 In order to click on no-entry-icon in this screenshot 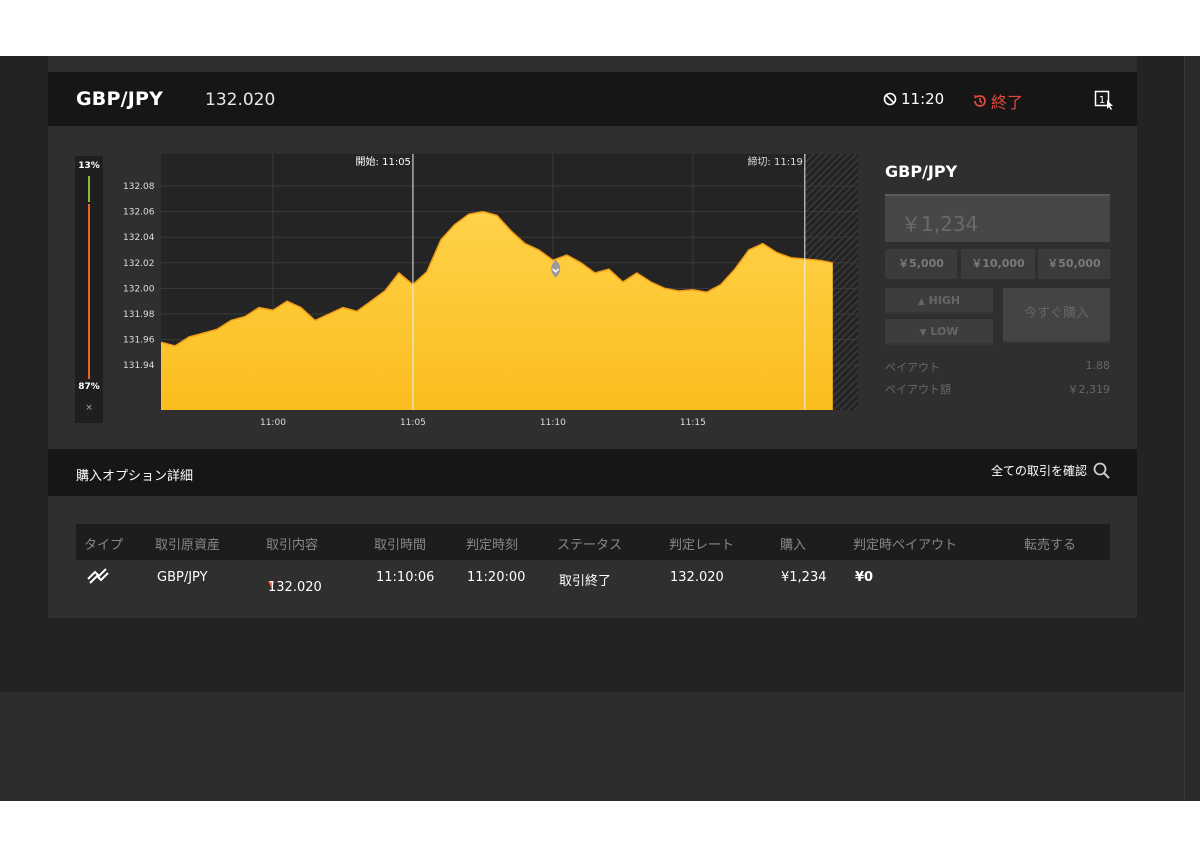, I will do `click(890, 99)`.